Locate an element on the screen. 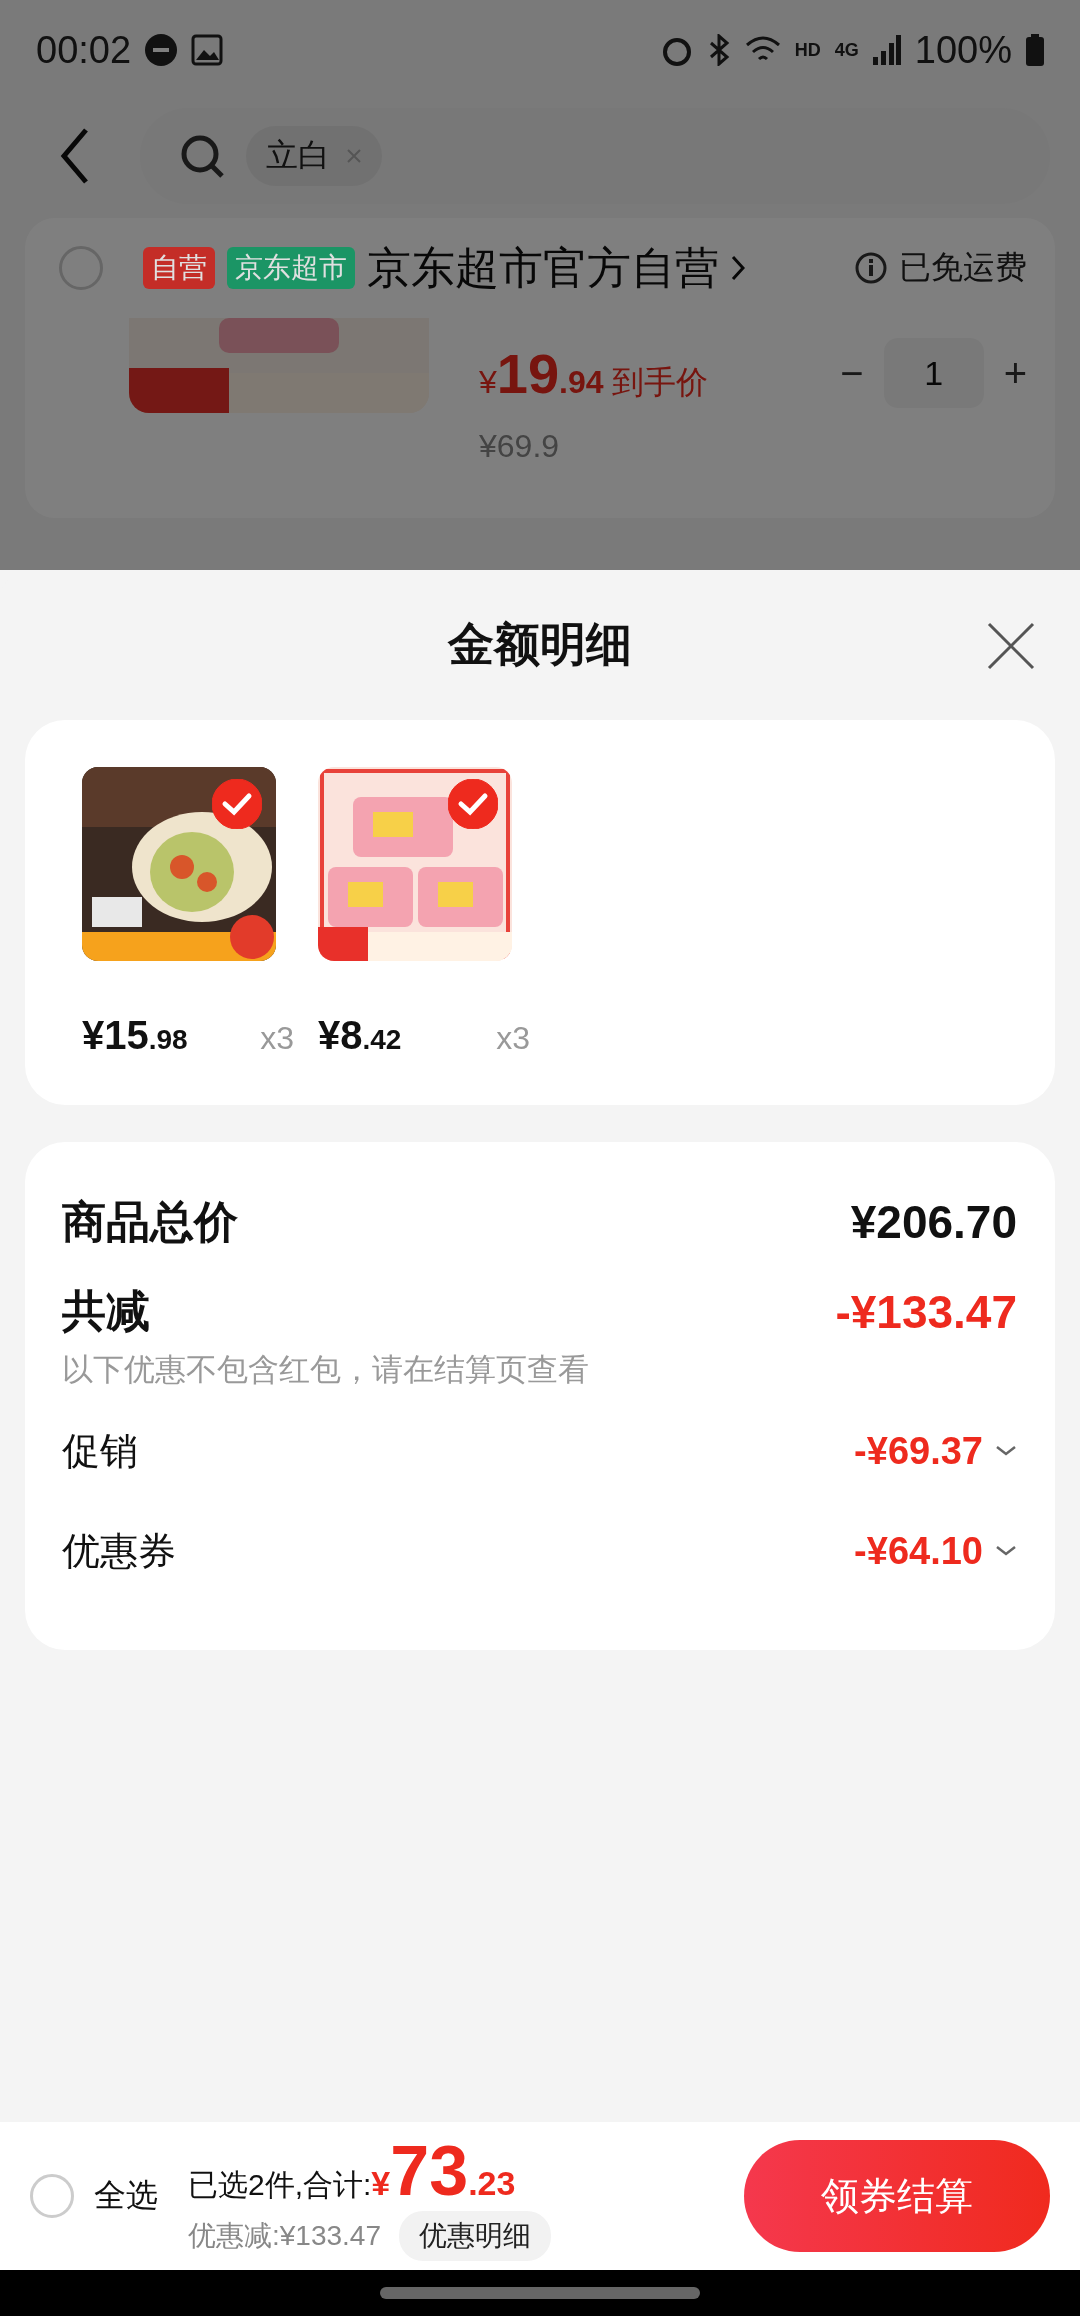 The height and width of the screenshot is (2316, 1080). total-value: ¥206.70 is located at coordinates (933, 1222).